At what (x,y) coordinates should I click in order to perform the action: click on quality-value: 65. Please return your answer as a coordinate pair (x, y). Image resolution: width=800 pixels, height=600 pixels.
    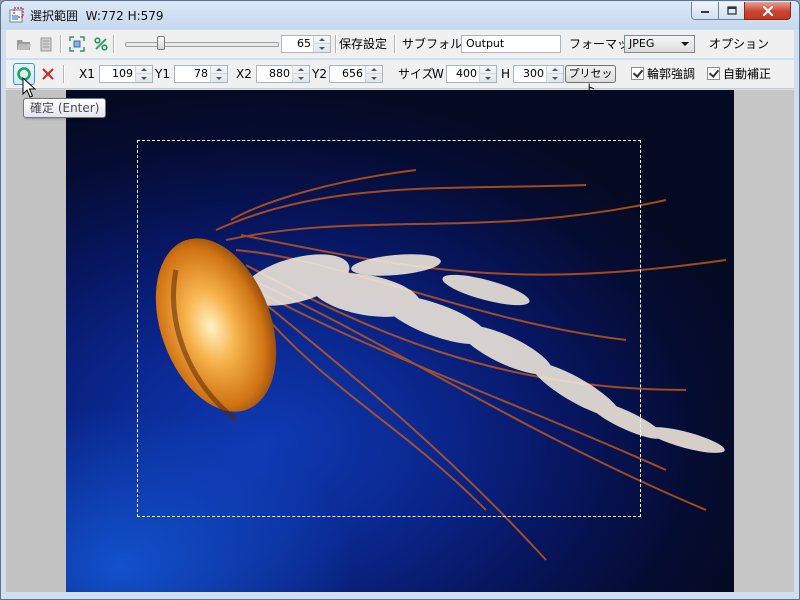
    Looking at the image, I should click on (304, 43).